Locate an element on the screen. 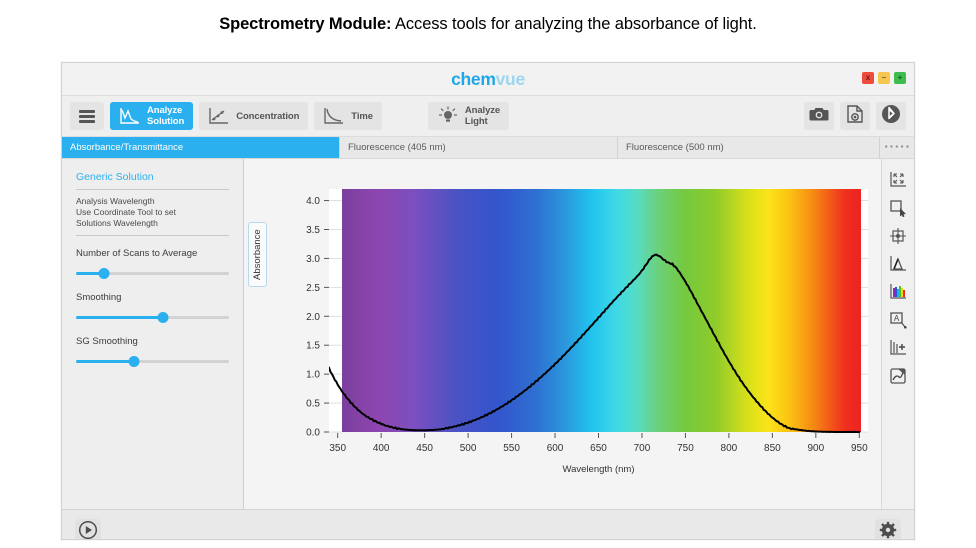 The width and height of the screenshot is (976, 548). svg-text: 350 is located at coordinates (338, 448).